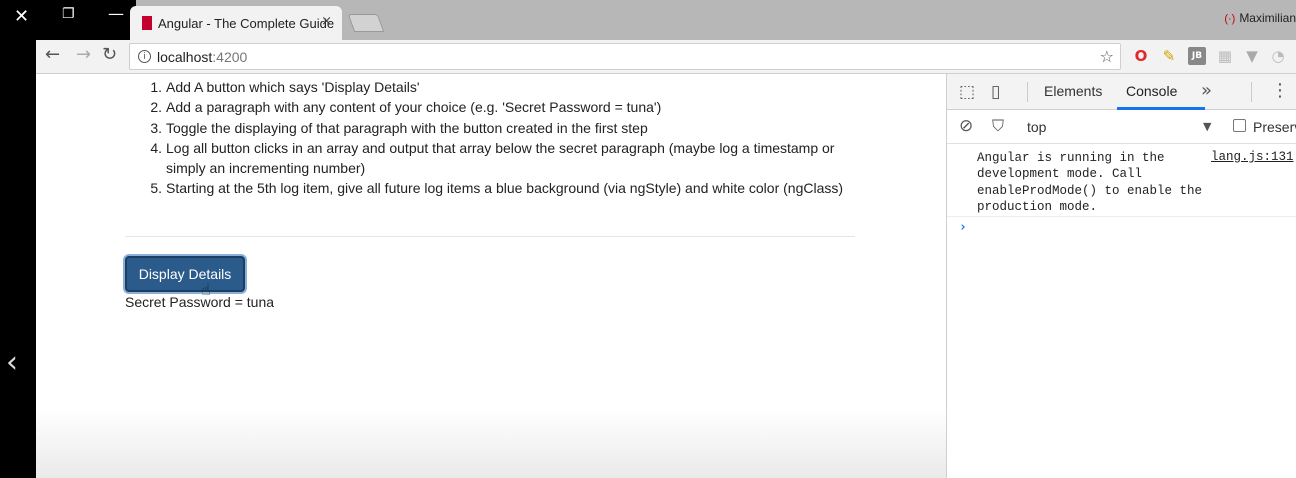 The image size is (1296, 478). What do you see at coordinates (366, 23) in the screenshot?
I see `new-tab-button` at bounding box center [366, 23].